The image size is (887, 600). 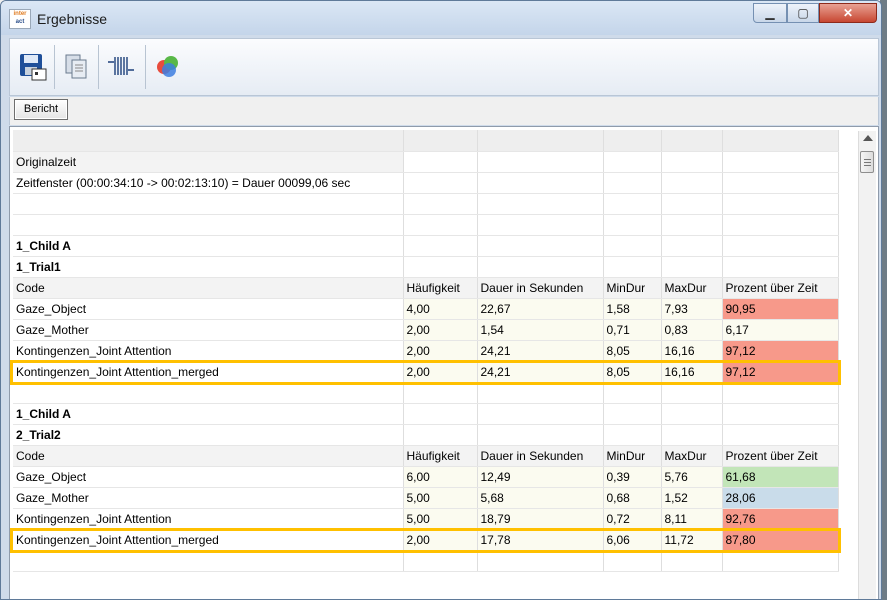 I want to click on table-cell: 87,80, so click(x=780, y=540).